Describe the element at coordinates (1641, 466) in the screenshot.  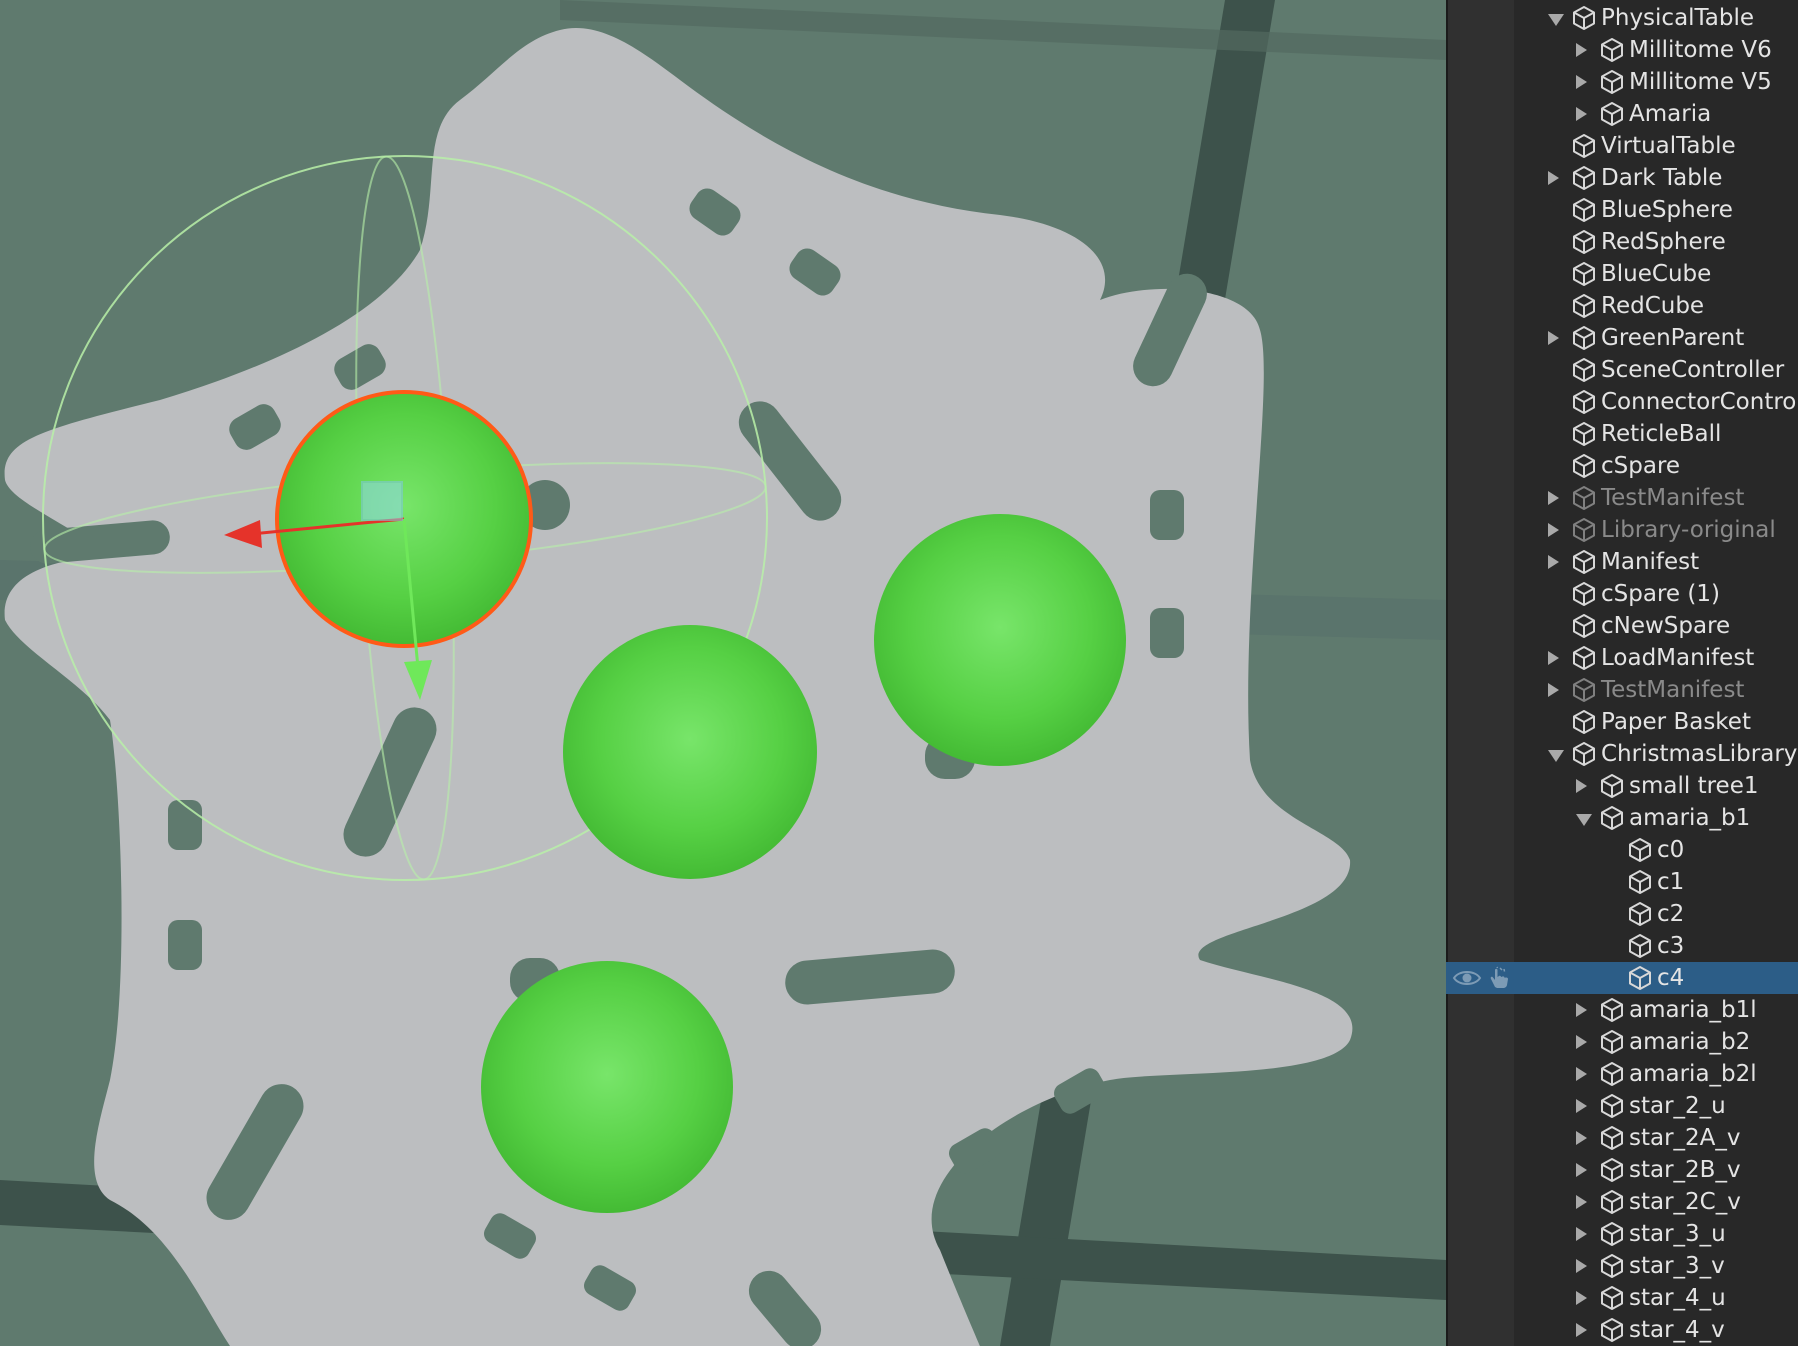
I see `hierarchy-item-label: cSpare` at that location.